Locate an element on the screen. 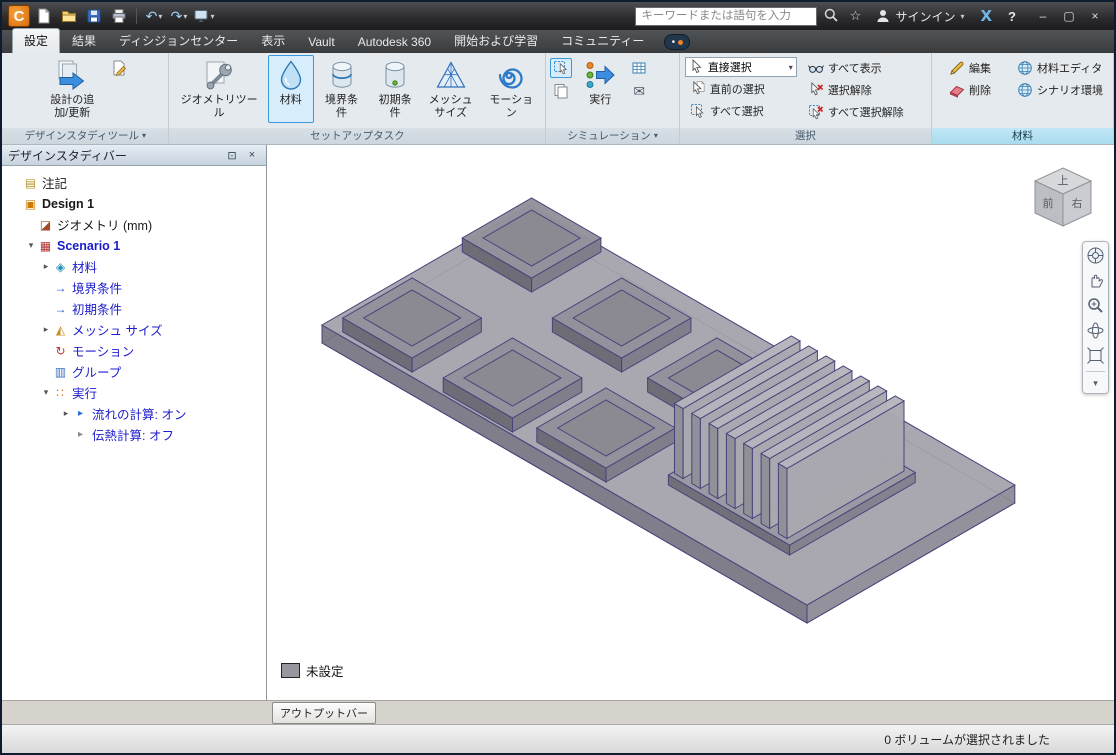 This screenshot has height=755, width=1116. select-volumes-toggle is located at coordinates (561, 68).